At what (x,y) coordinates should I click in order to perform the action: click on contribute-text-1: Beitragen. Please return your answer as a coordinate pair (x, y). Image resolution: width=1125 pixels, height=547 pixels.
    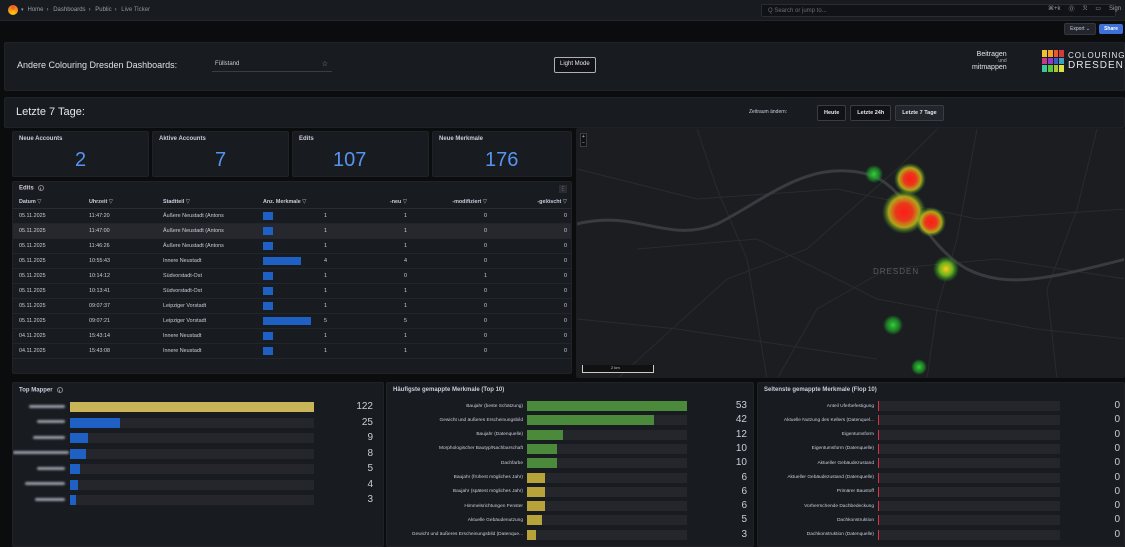
    Looking at the image, I should click on (991, 54).